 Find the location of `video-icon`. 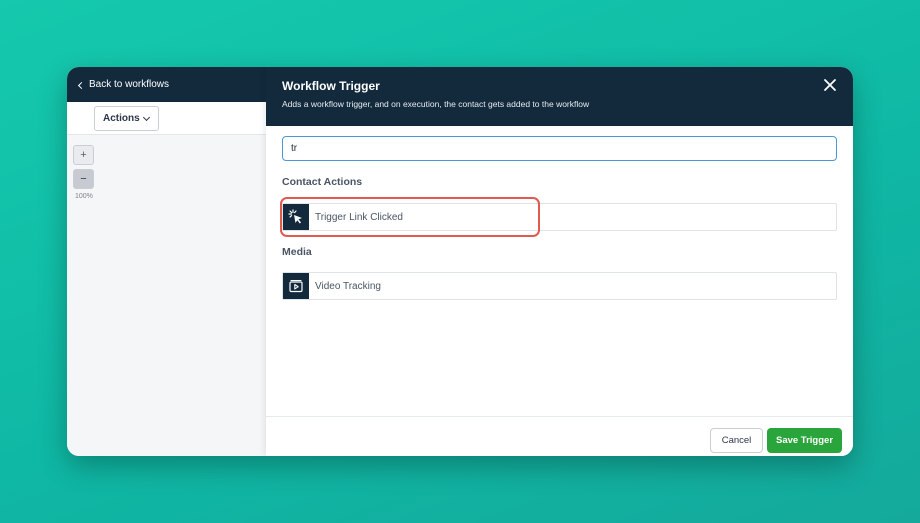

video-icon is located at coordinates (296, 286).